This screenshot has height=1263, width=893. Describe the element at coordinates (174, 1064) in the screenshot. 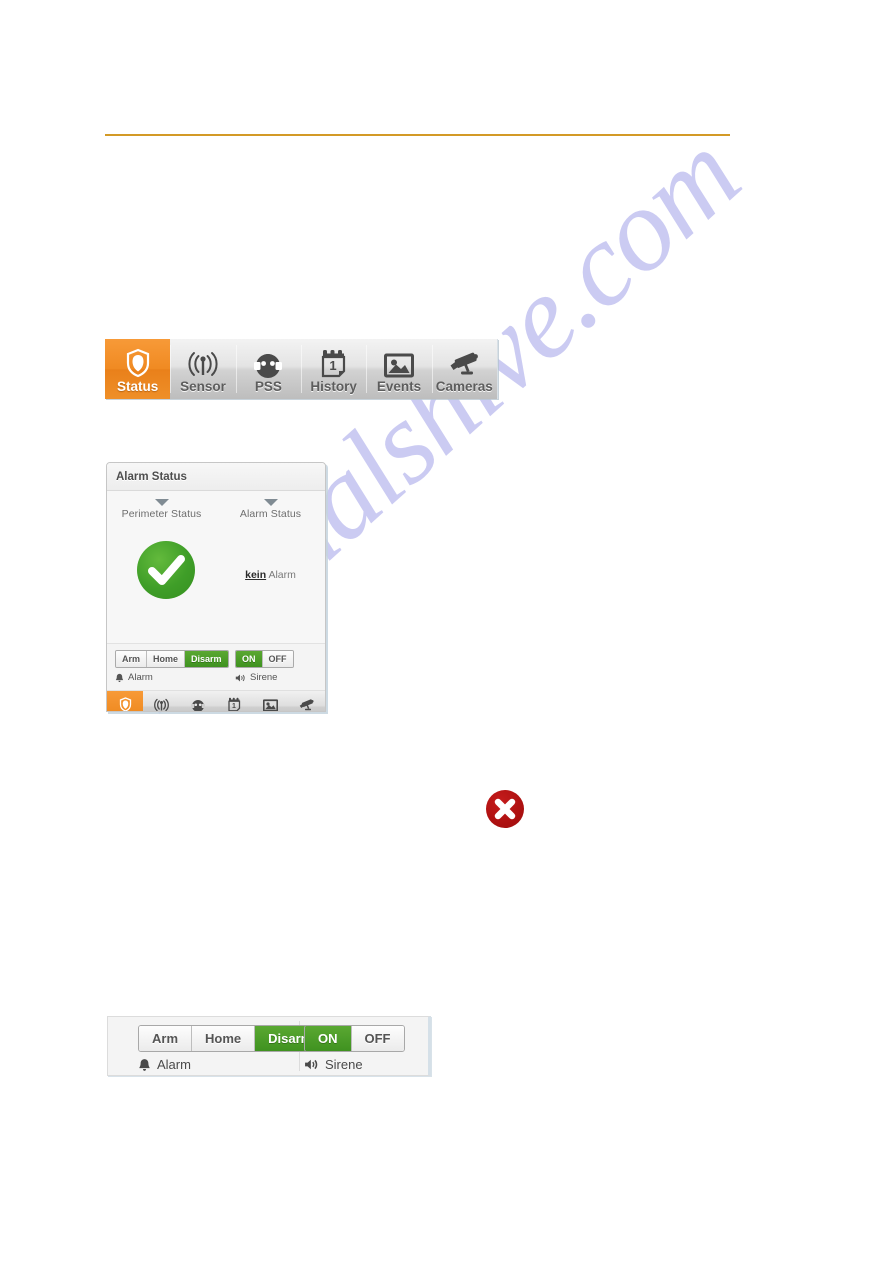

I see `strip-arm-caption-label: Alarm` at that location.